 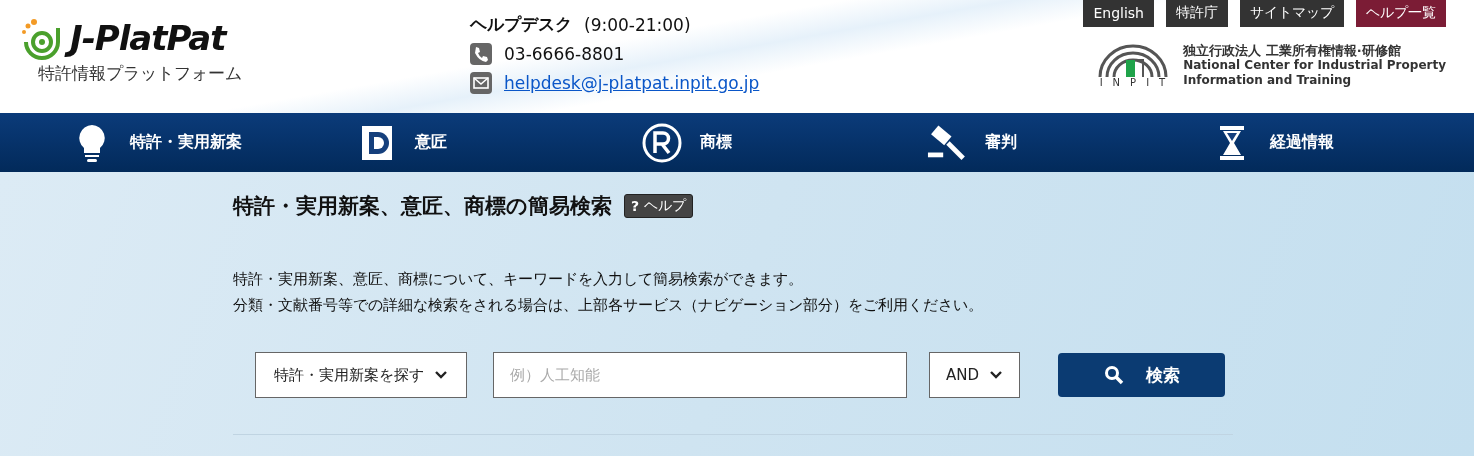 I want to click on org-name-english: National Center for Industrial Property, so click(x=1314, y=65).